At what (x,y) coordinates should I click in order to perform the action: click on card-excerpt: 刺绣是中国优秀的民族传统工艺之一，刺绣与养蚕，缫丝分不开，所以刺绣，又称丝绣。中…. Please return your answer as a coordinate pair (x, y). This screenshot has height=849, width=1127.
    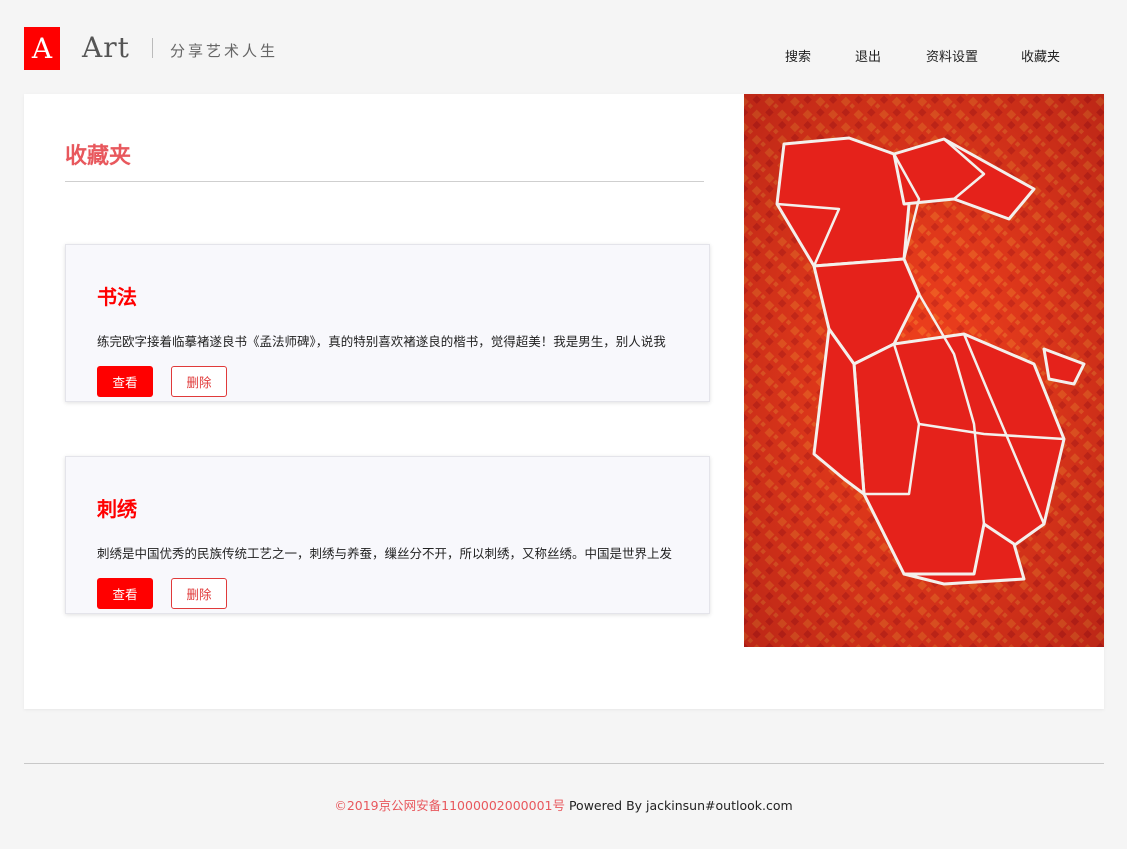
    Looking at the image, I should click on (385, 553).